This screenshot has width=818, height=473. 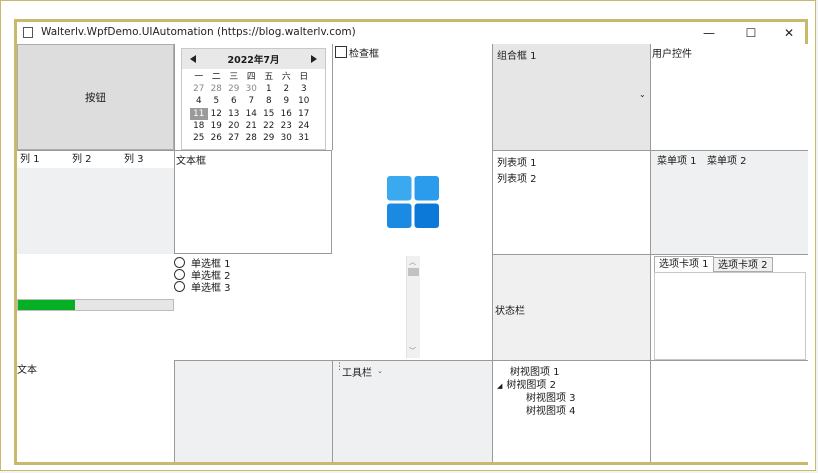 I want to click on tree-item-4: 树视图项 4, so click(x=551, y=409).